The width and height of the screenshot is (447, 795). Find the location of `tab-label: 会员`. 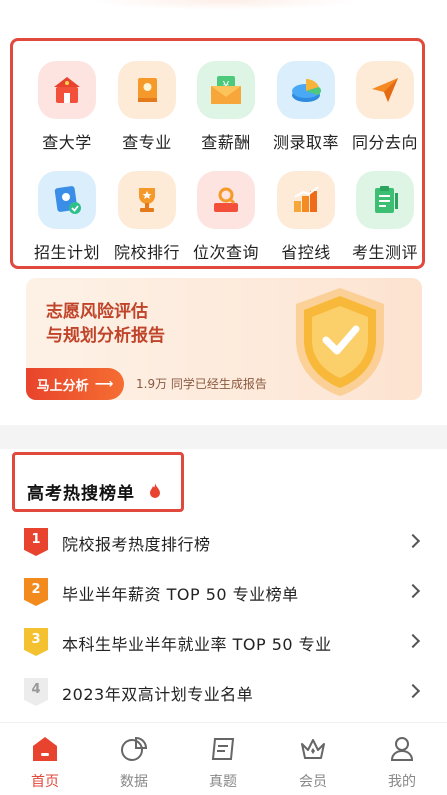

tab-label: 会员 is located at coordinates (313, 782).